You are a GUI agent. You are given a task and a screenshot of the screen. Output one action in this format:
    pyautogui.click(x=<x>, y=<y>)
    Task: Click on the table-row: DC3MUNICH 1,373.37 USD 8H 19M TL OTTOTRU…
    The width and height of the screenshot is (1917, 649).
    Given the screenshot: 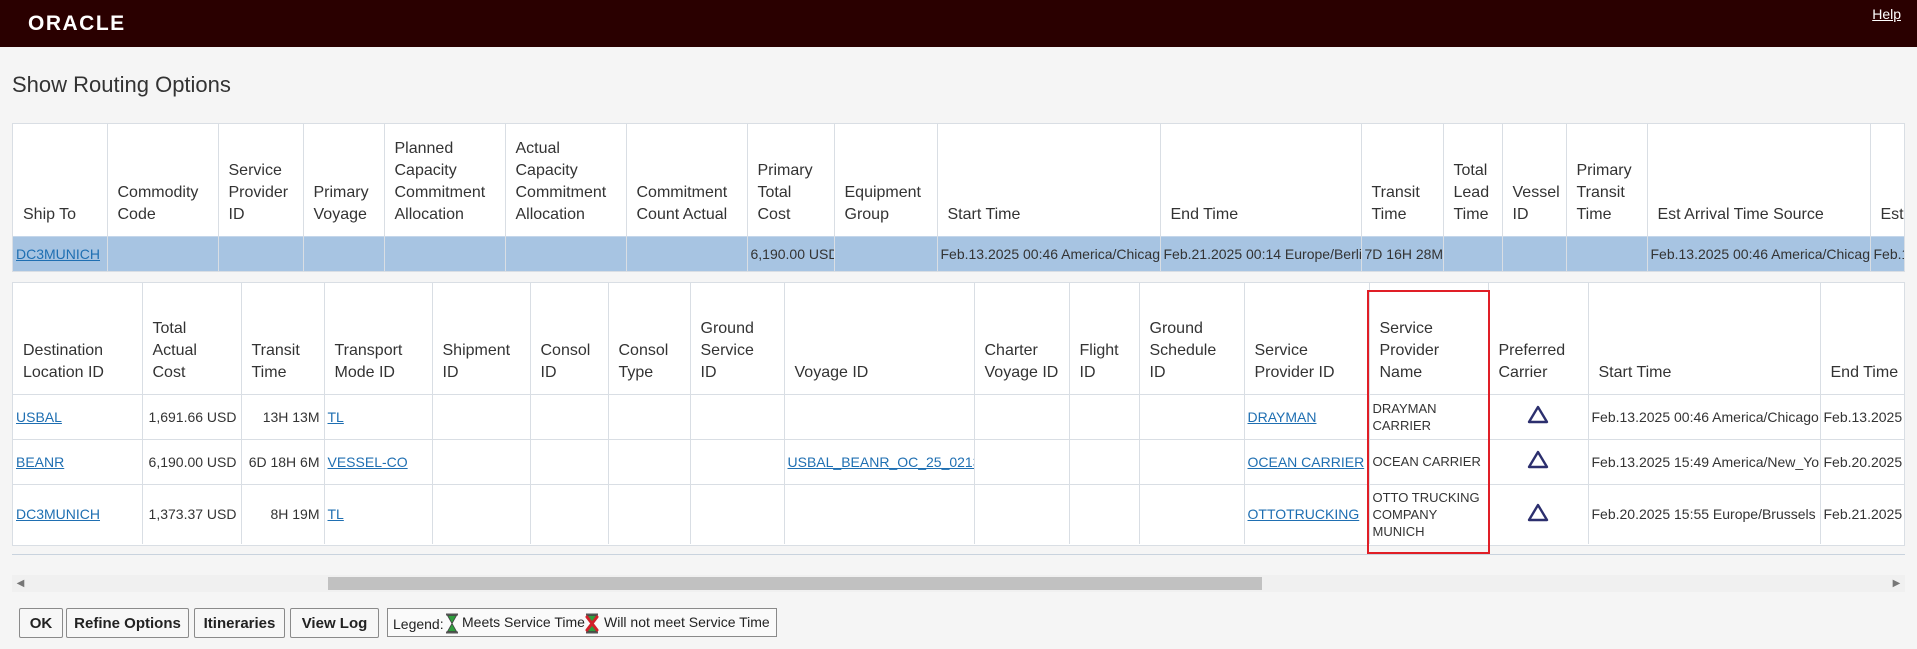 What is the action you would take?
    pyautogui.click(x=958, y=513)
    